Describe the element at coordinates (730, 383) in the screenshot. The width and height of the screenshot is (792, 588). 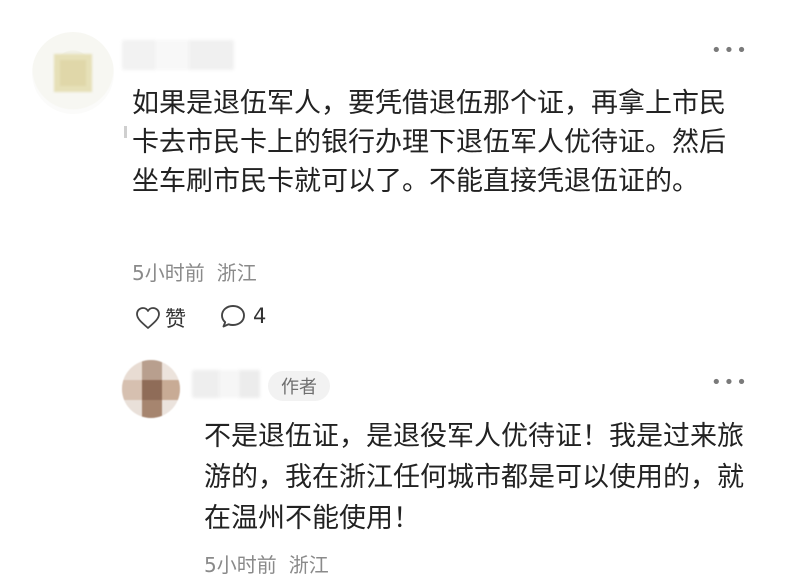
I see `reply-more-options-icon: •••` at that location.